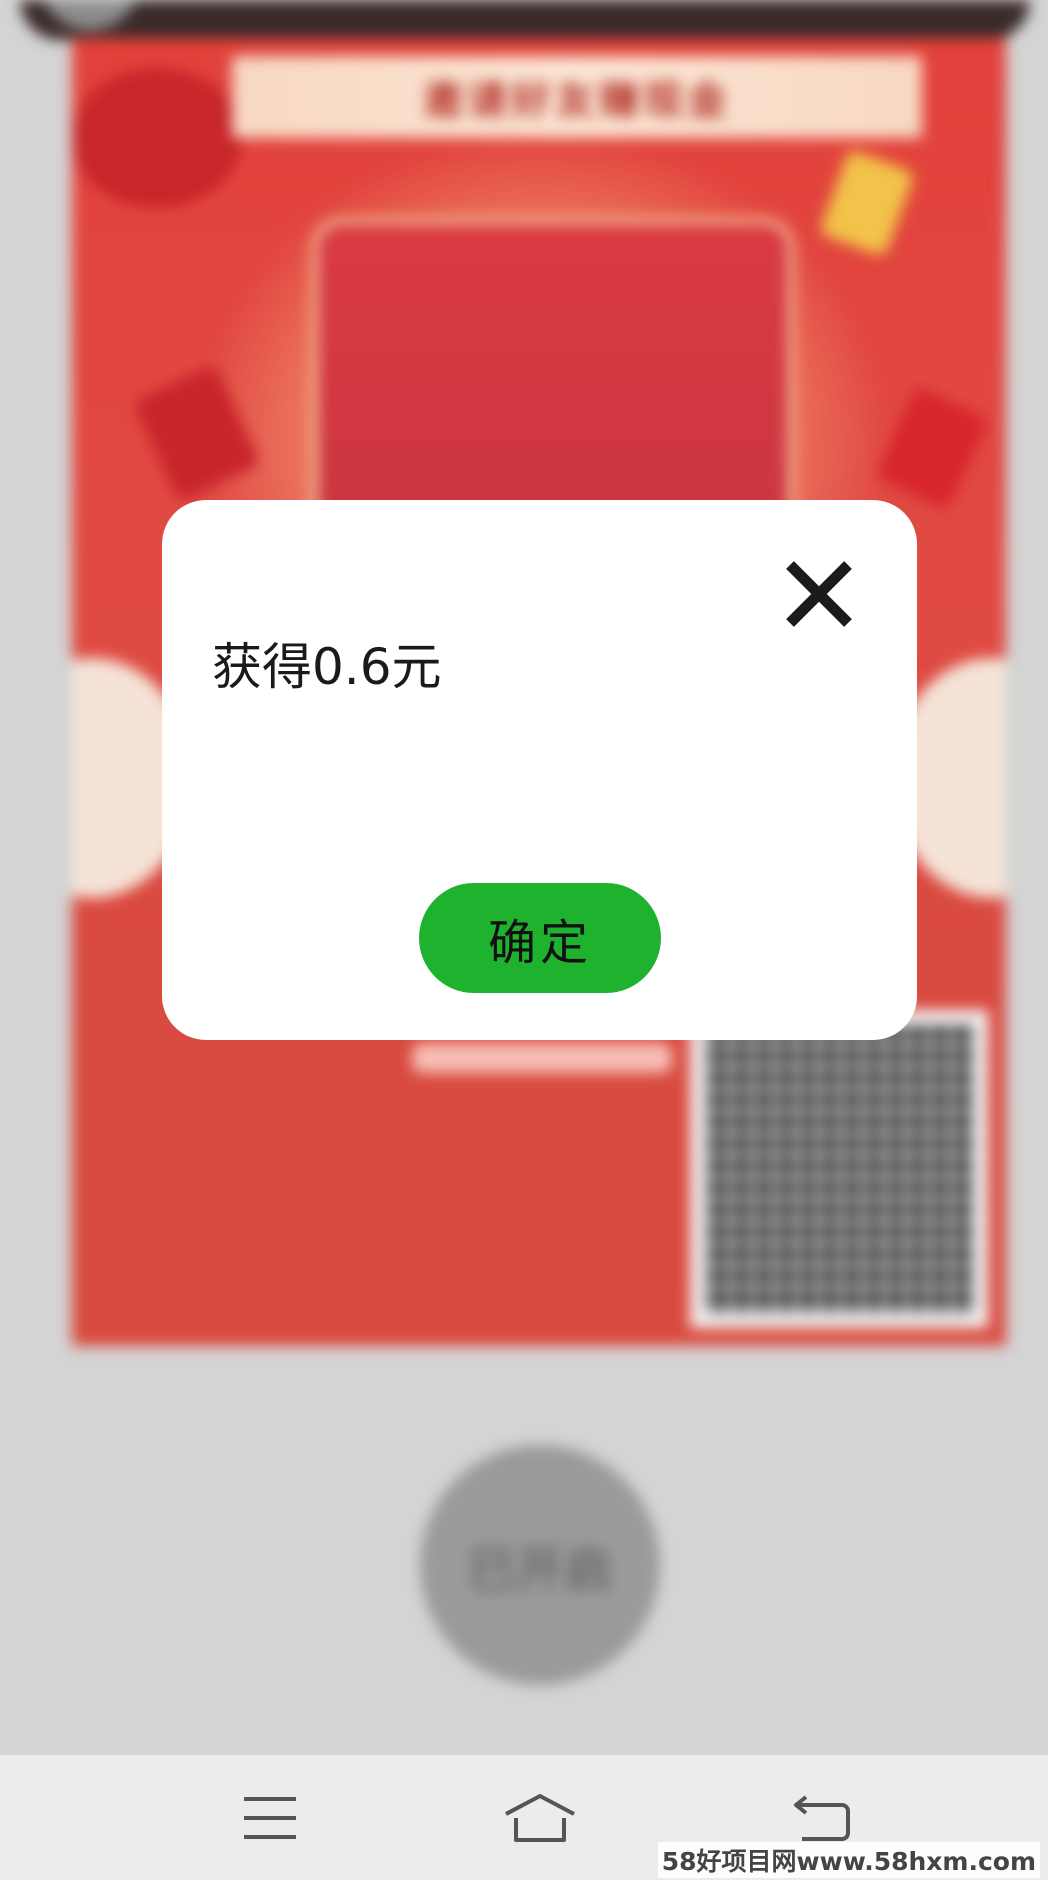  I want to click on close-button, so click(819, 594).